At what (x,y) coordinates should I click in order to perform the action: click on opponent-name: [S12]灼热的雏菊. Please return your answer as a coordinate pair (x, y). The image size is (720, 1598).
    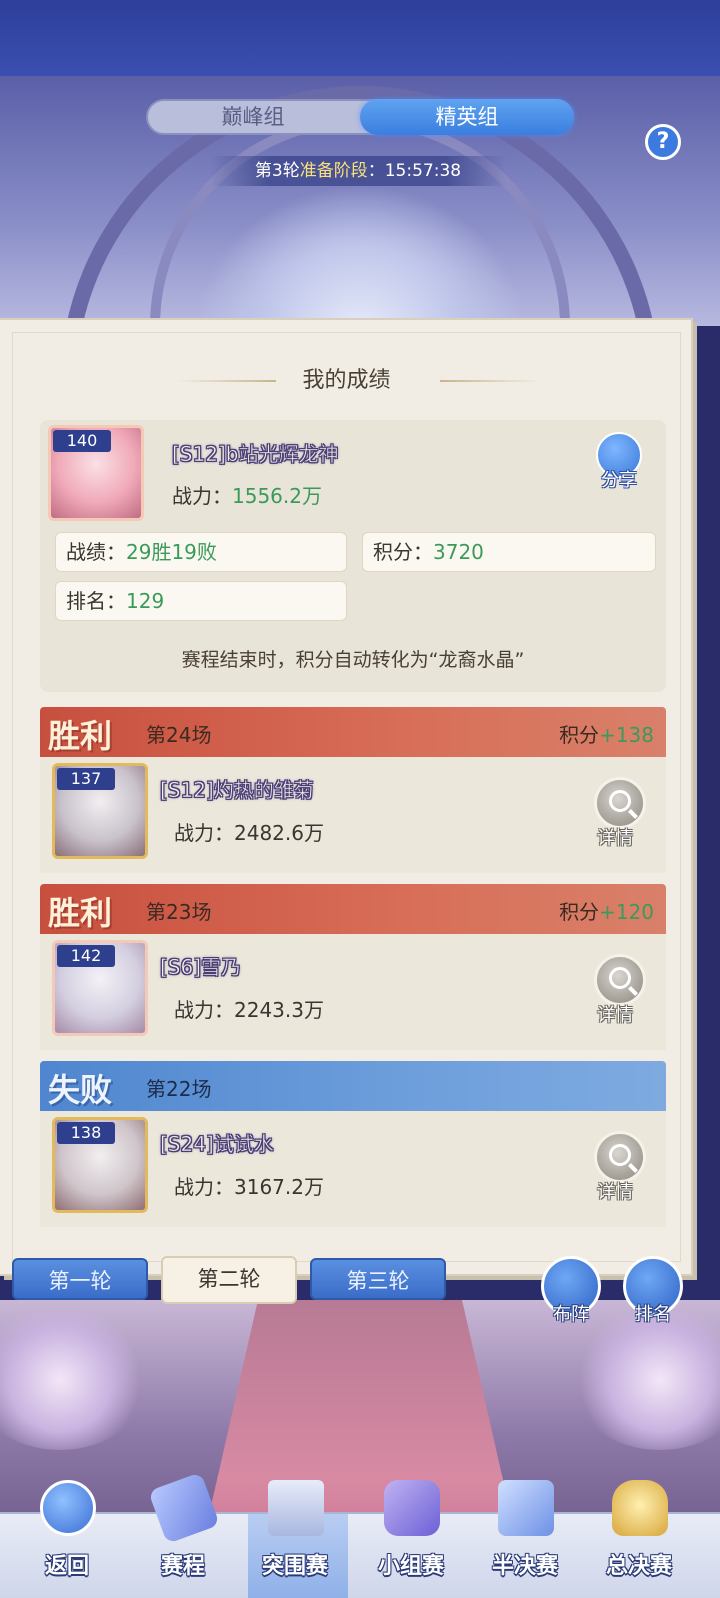
    Looking at the image, I should click on (237, 790).